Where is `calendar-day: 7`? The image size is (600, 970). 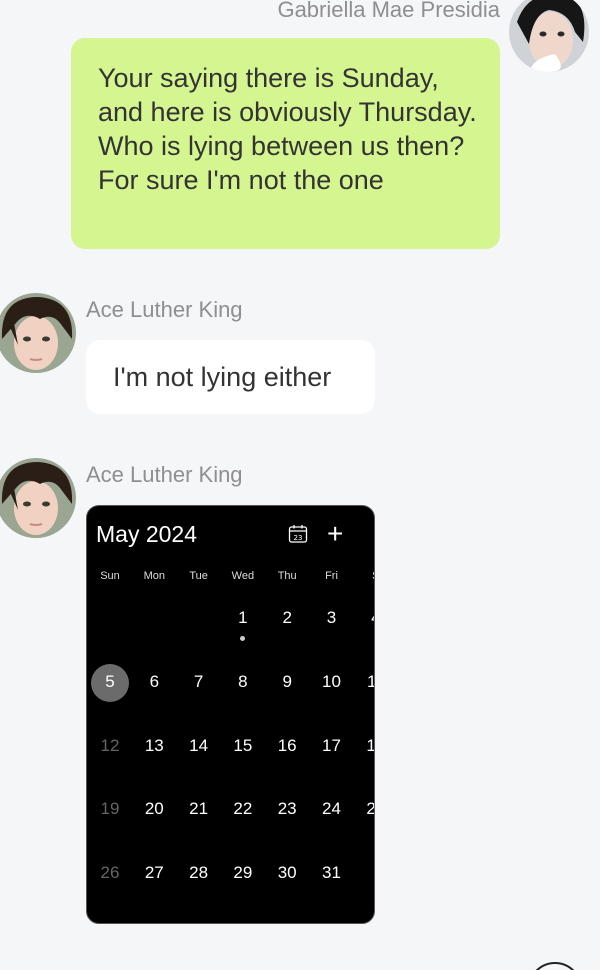
calendar-day: 7 is located at coordinates (199, 682).